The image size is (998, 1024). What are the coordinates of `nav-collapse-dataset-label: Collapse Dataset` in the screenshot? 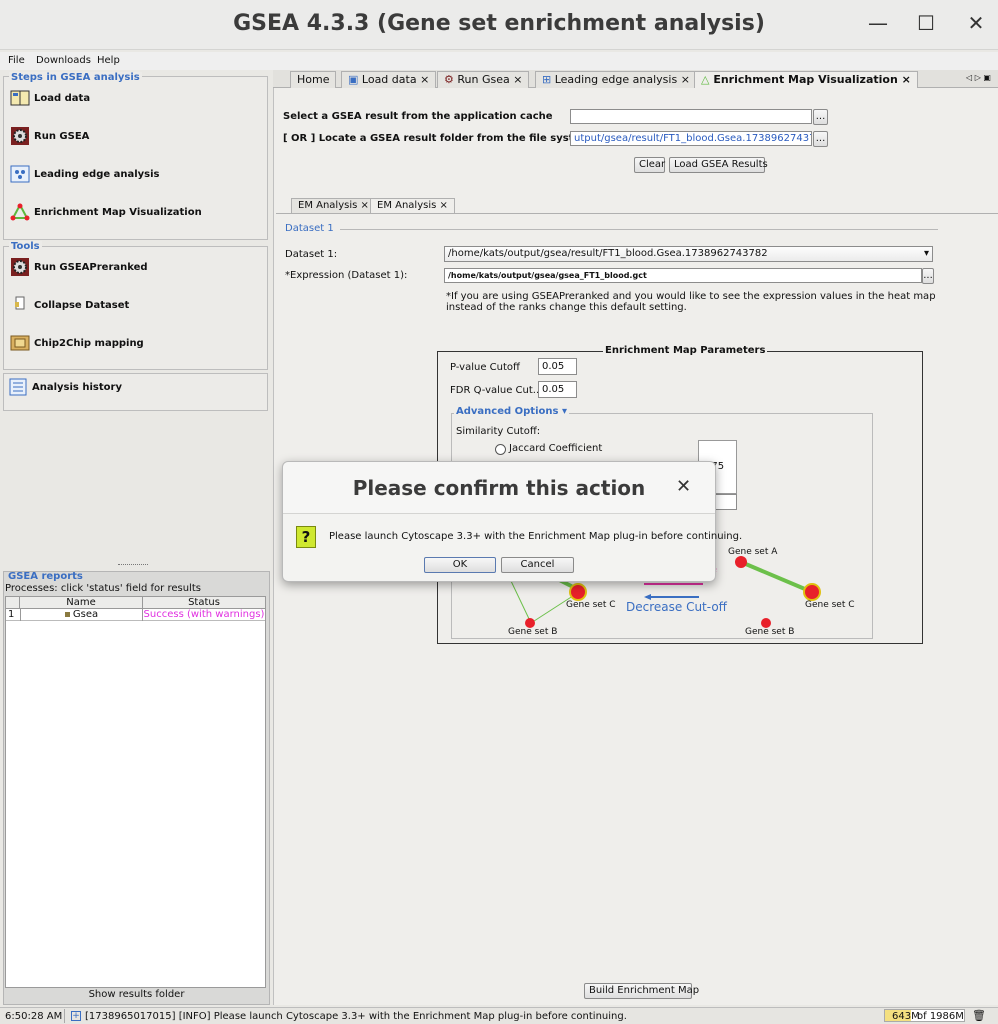 It's located at (82, 305).